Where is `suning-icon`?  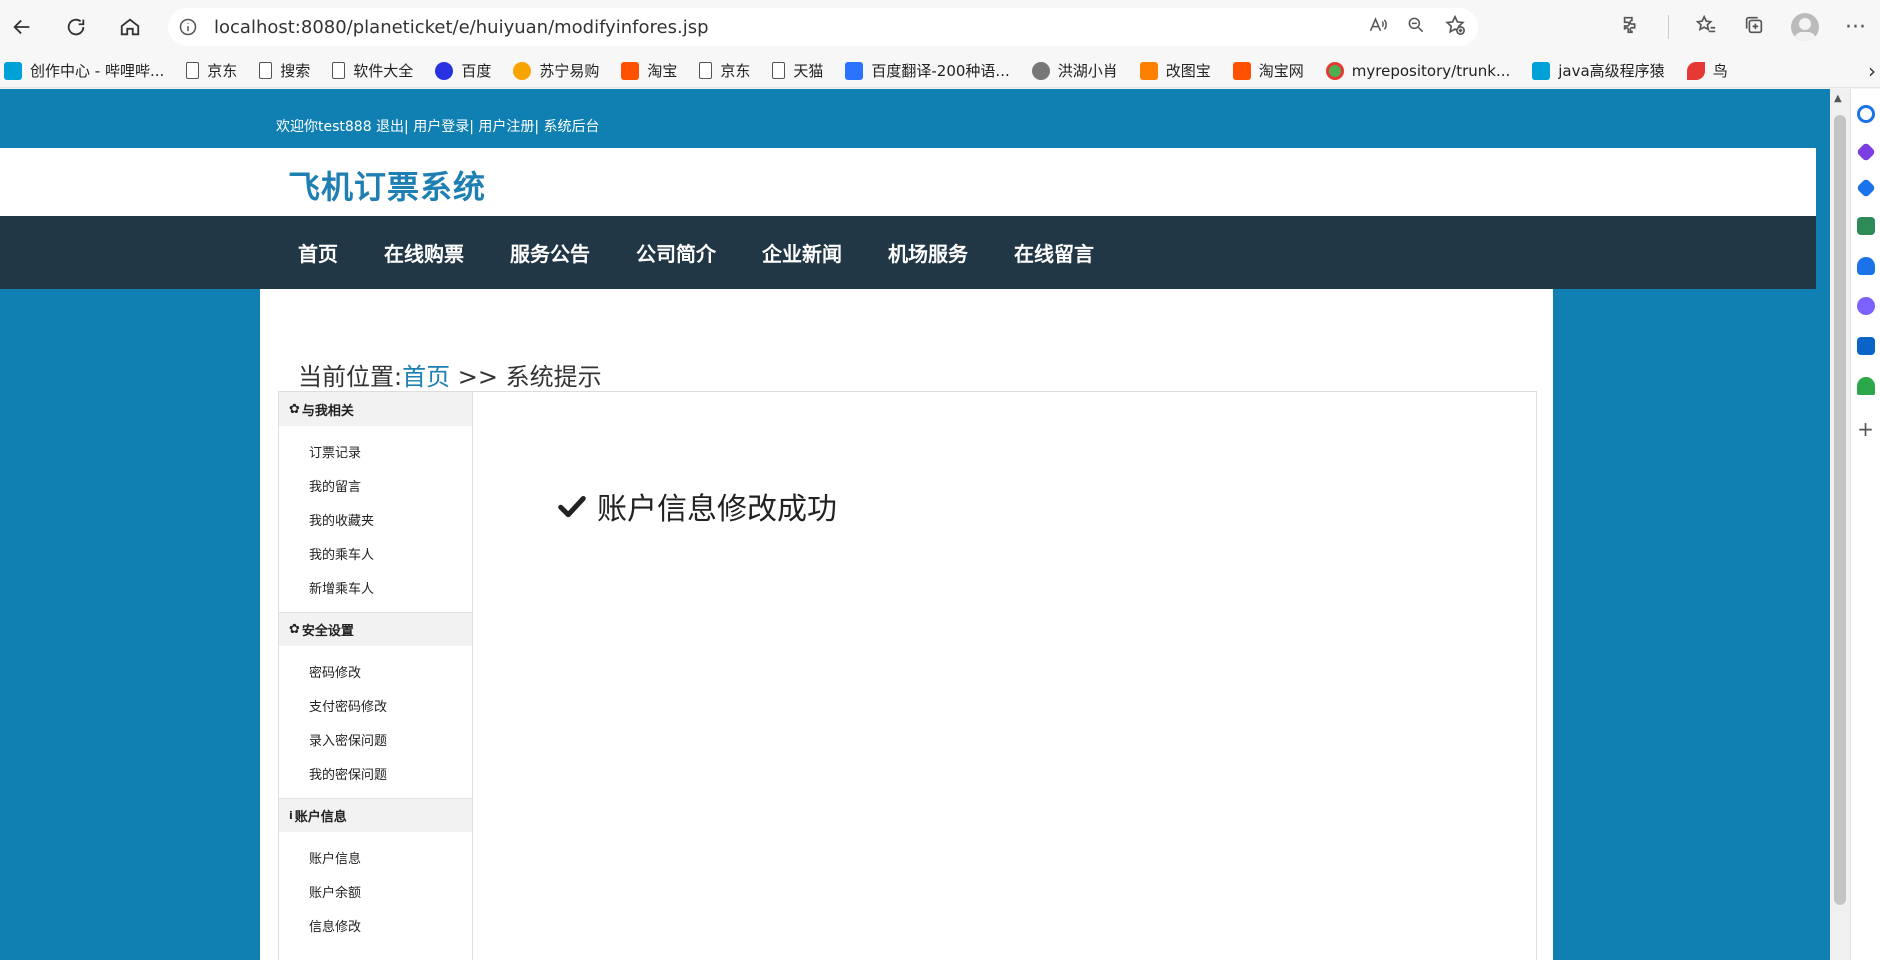
suning-icon is located at coordinates (522, 70).